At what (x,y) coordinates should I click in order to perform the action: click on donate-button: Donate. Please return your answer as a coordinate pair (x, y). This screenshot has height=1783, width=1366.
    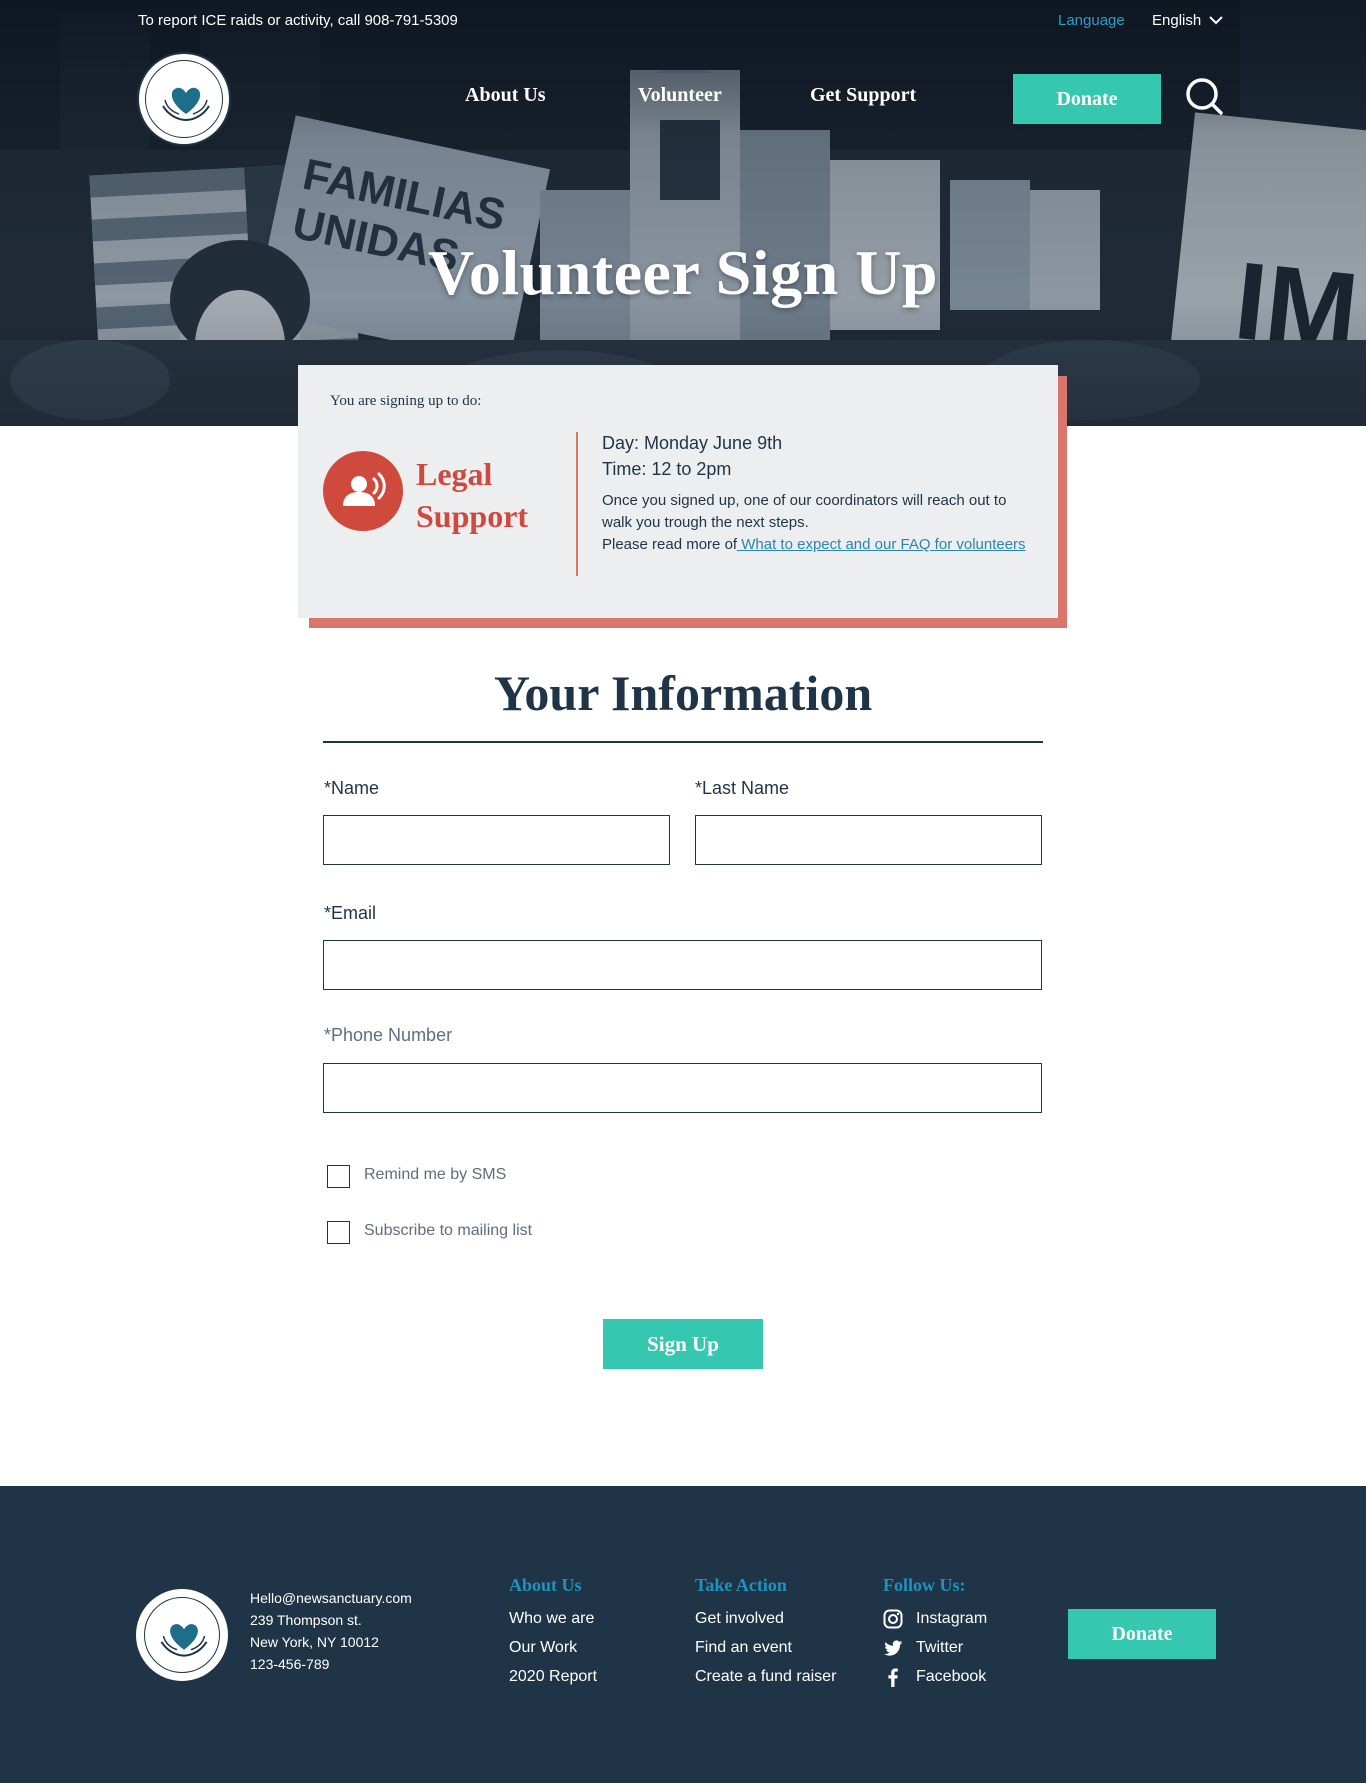
    Looking at the image, I should click on (1087, 99).